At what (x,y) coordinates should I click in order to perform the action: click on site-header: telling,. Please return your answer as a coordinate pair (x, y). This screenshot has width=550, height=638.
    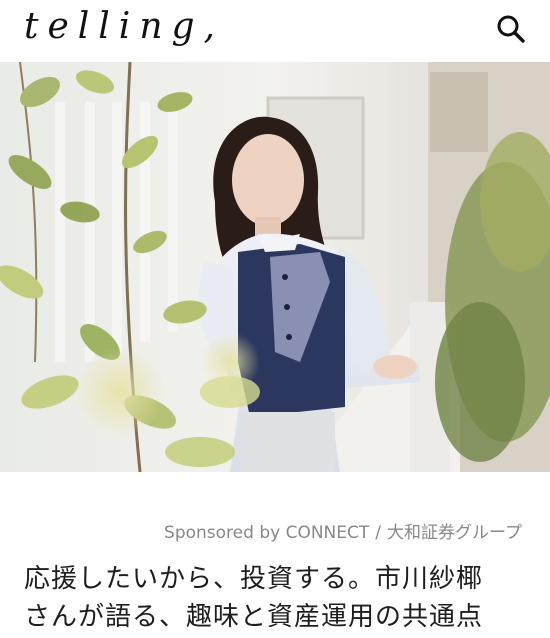
    Looking at the image, I should click on (275, 31).